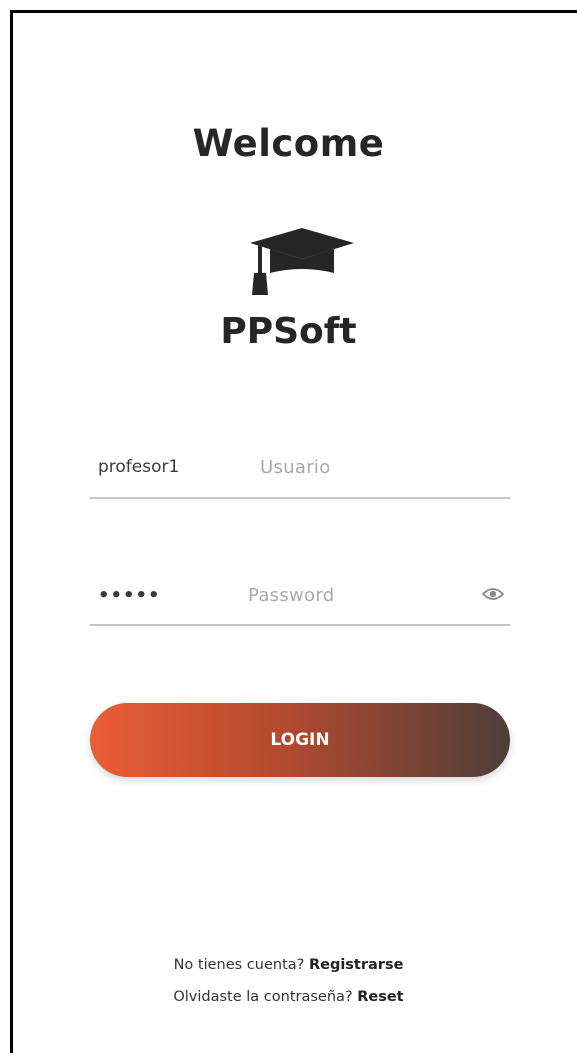 The image size is (577, 1053). Describe the element at coordinates (291, 595) in the screenshot. I see `password-placeholder: Password` at that location.